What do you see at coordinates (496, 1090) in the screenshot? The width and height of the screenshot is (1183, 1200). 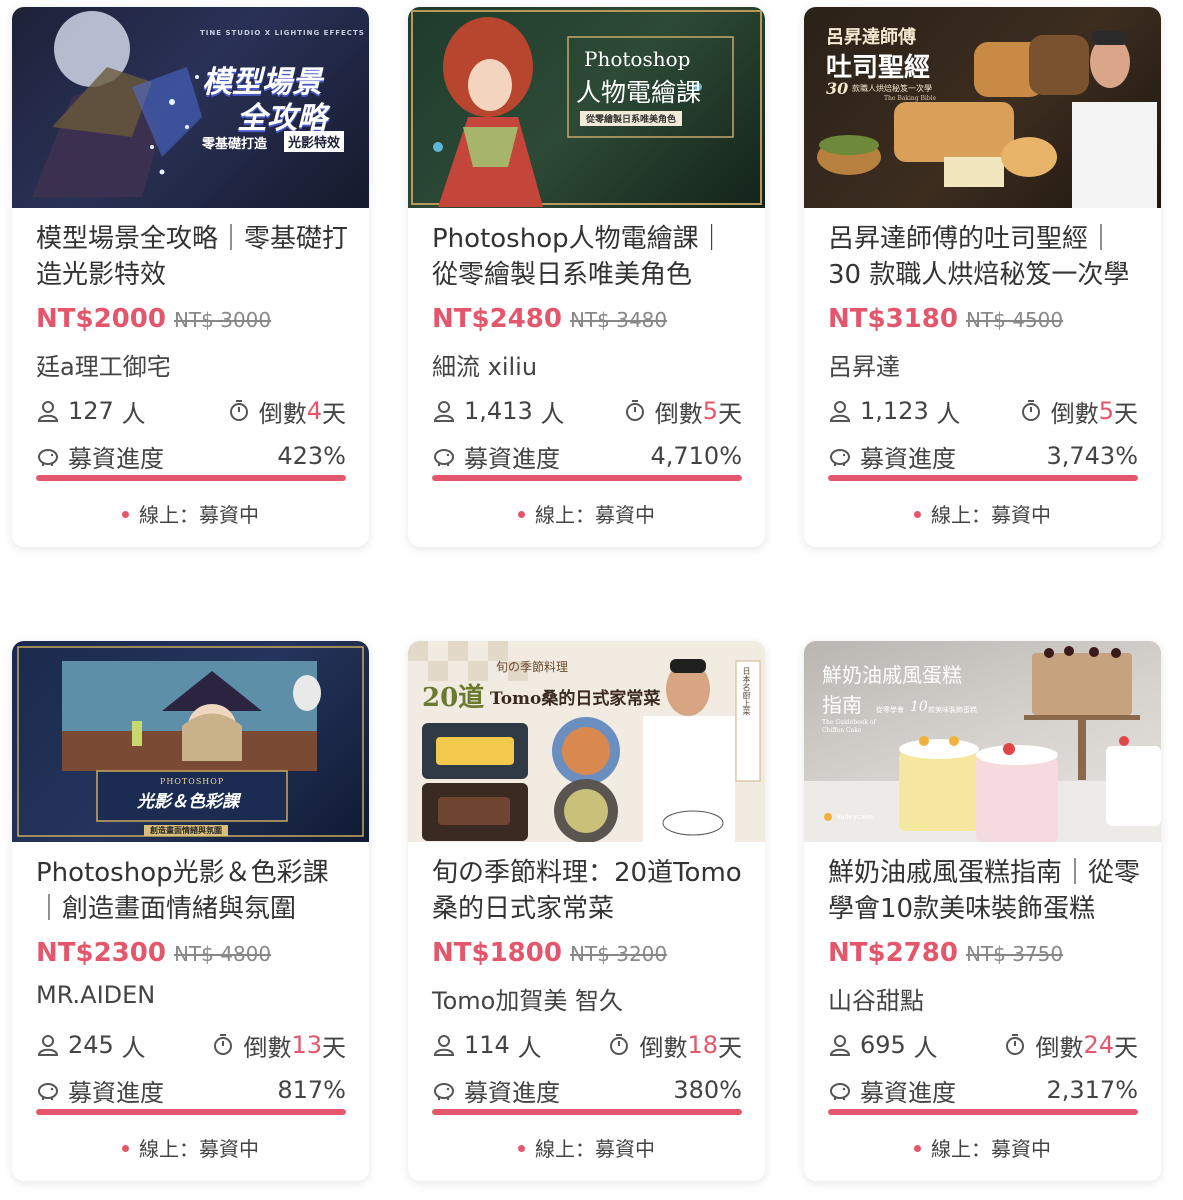 I see `progress-label-group: 募資進度` at bounding box center [496, 1090].